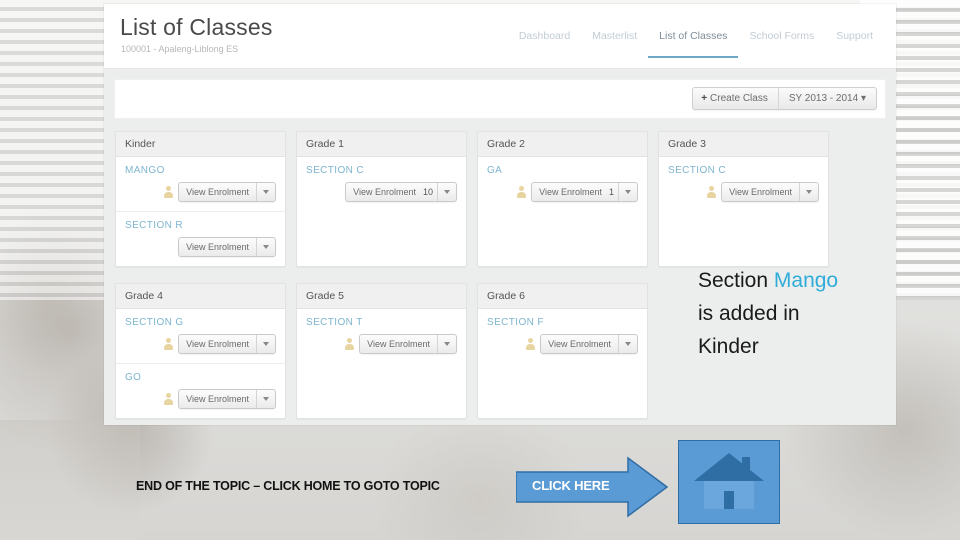 This screenshot has width=960, height=540. I want to click on section-name: SECTION G, so click(200, 322).